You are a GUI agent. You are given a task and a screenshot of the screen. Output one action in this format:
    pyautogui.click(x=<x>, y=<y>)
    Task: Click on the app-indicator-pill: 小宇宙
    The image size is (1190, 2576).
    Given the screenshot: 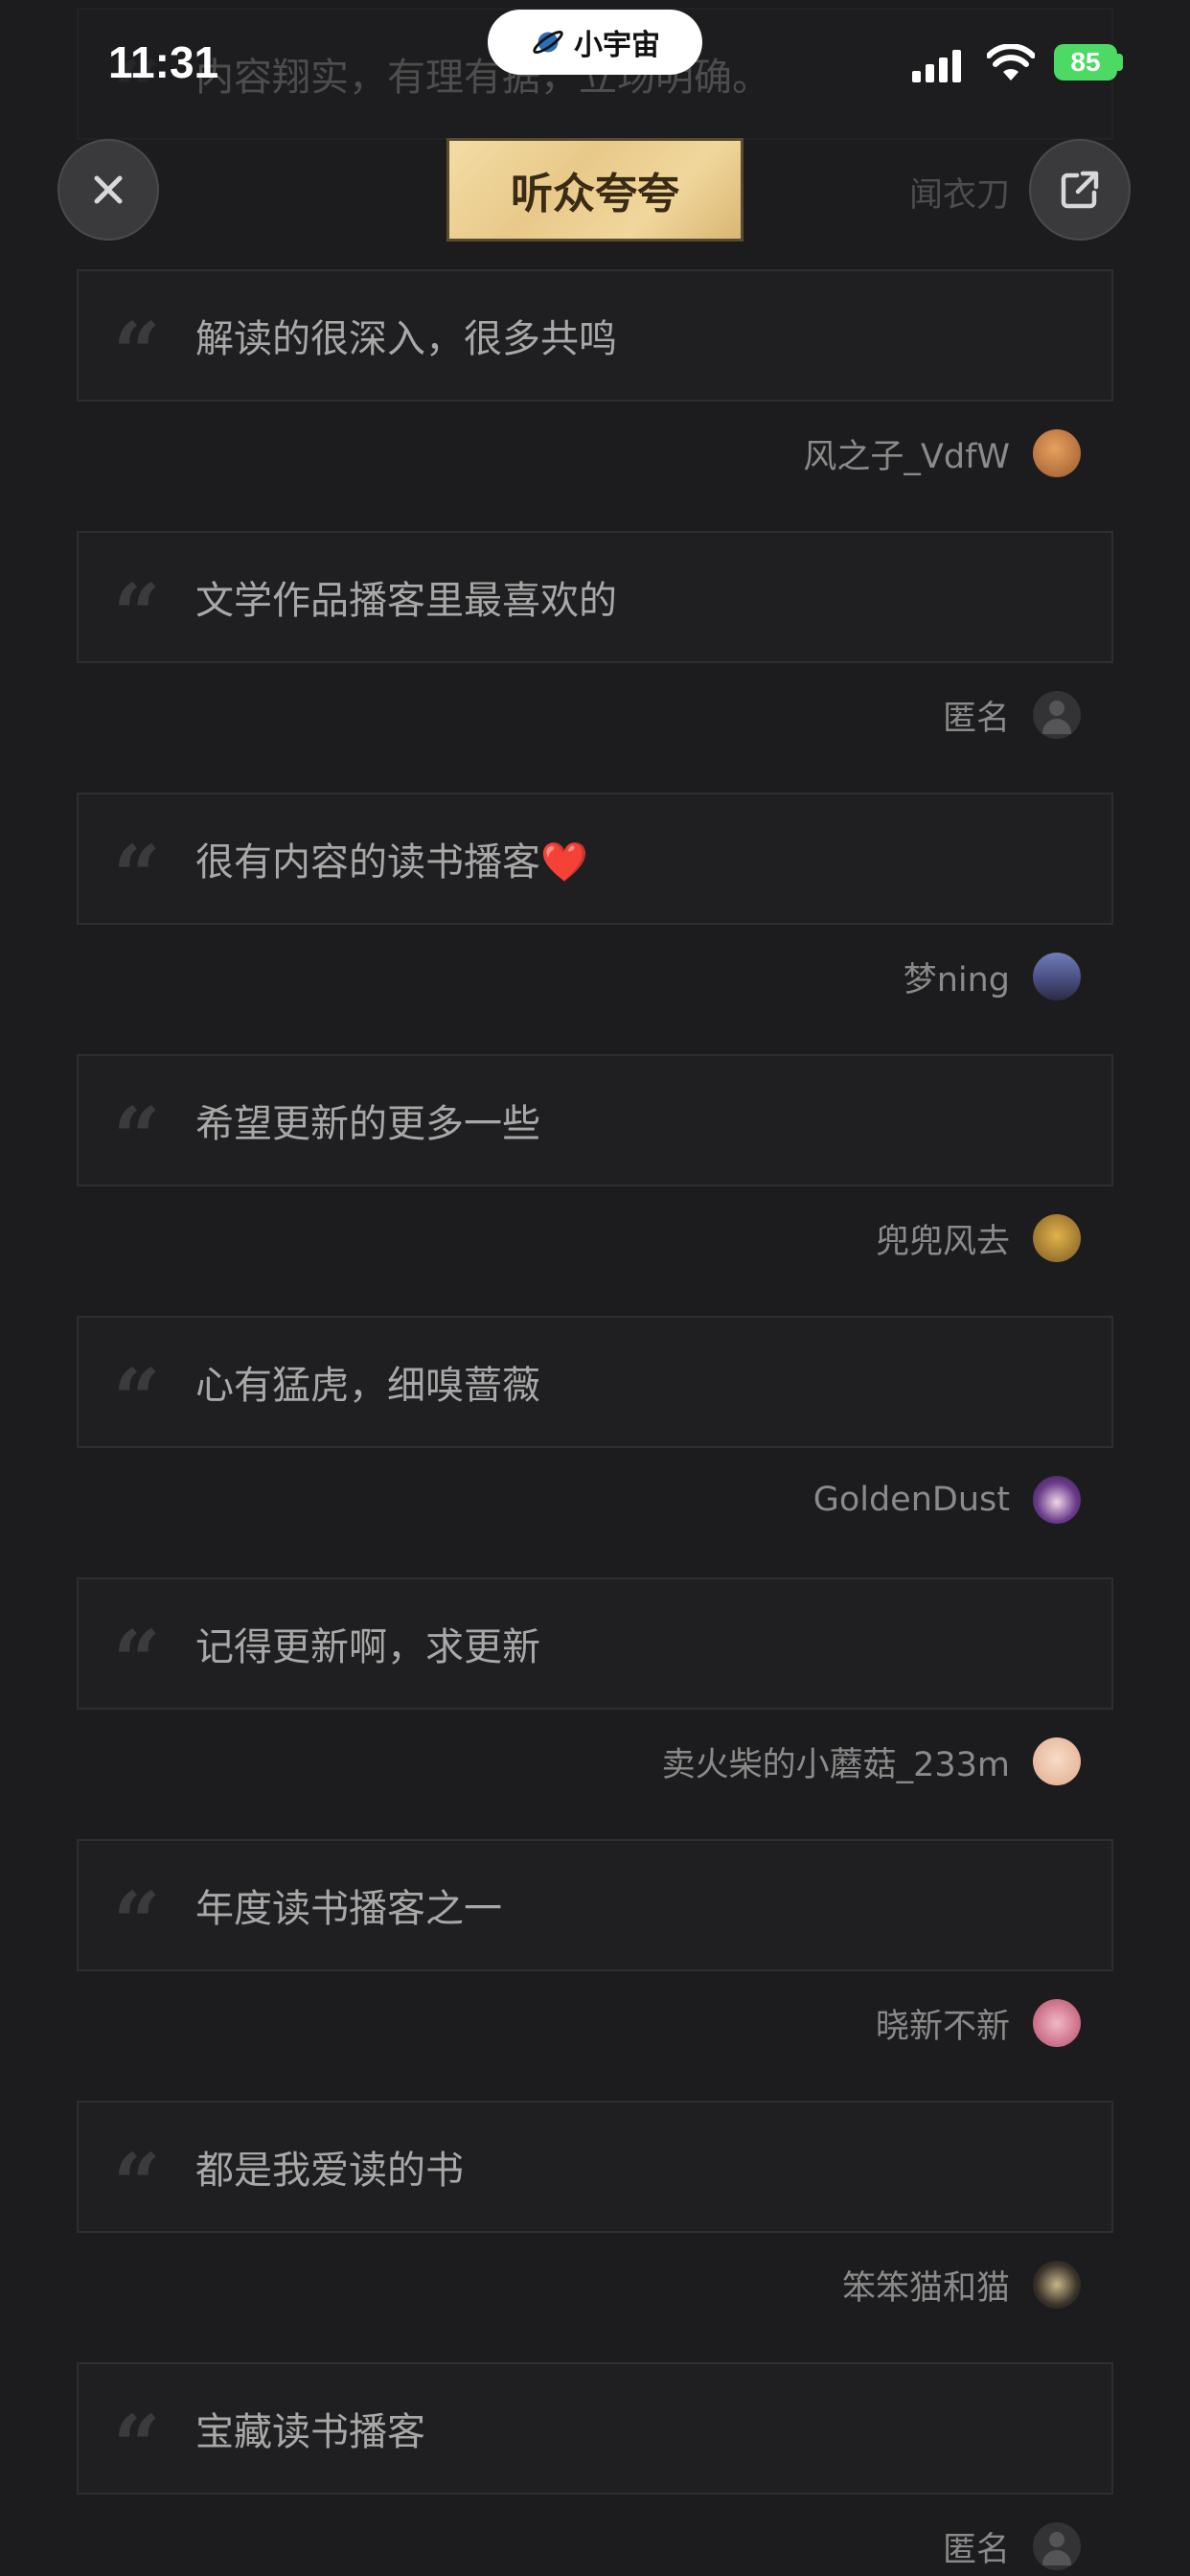 What is the action you would take?
    pyautogui.click(x=595, y=42)
    